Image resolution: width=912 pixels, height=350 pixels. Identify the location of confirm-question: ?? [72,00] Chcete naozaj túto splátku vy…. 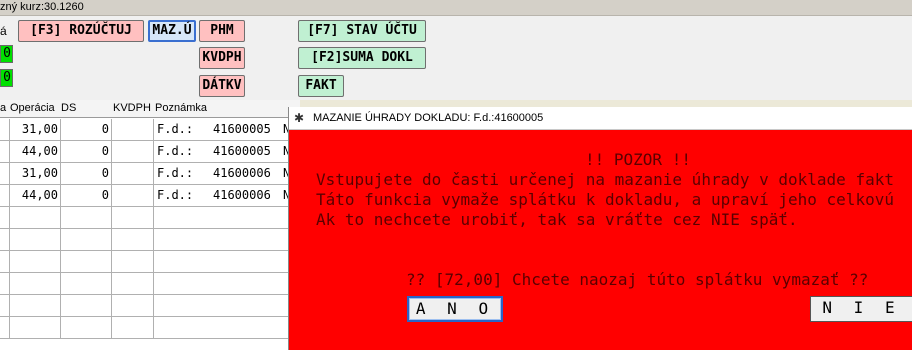
(637, 279).